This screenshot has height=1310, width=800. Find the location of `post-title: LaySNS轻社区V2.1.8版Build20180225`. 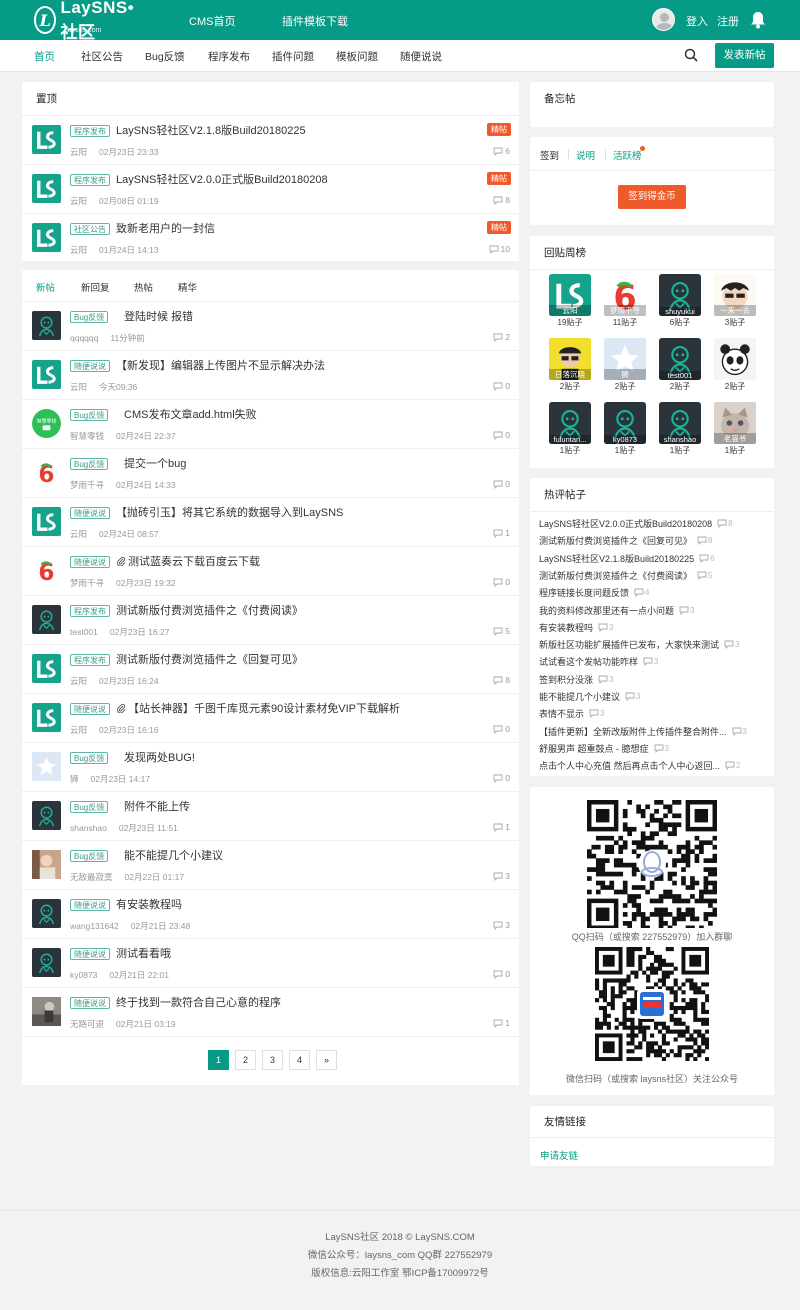

post-title: LaySNS轻社区V2.1.8版Build20180225 is located at coordinates (211, 130).